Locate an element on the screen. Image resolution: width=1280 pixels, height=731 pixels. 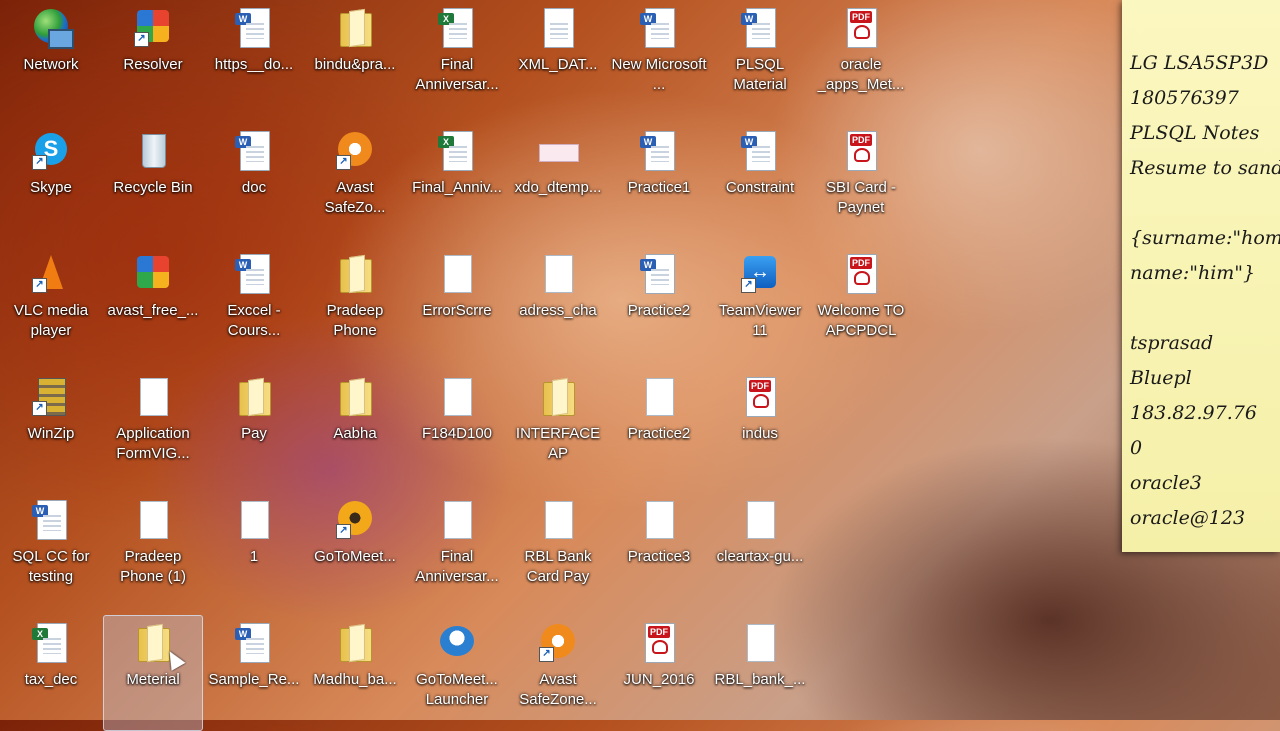
sticky-note-line: Bluepl is located at coordinates (1161, 378).